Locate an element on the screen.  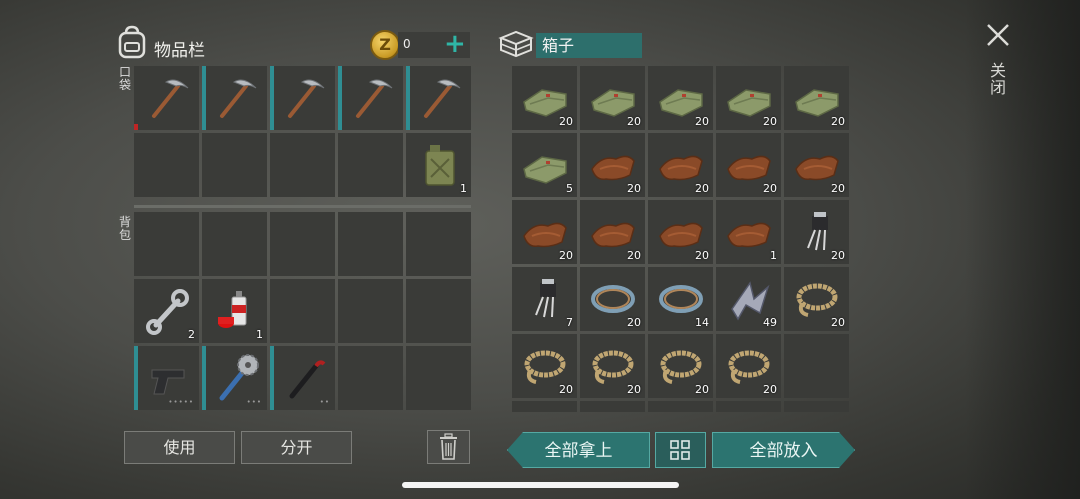
backpack-slot: ••• is located at coordinates (234, 378).